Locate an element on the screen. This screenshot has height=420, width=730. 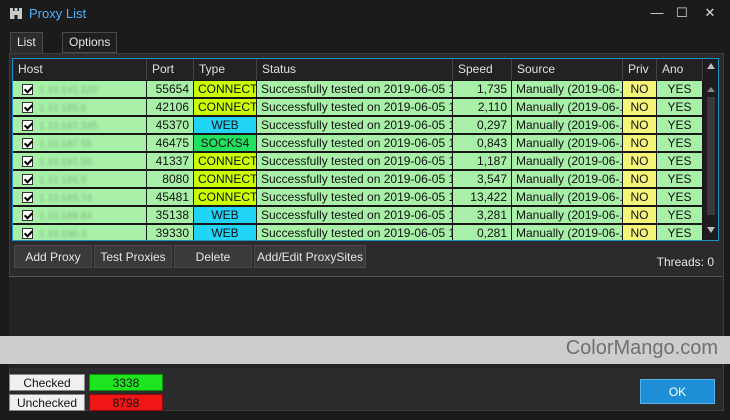
maximize-button: ☐ is located at coordinates (682, 13).